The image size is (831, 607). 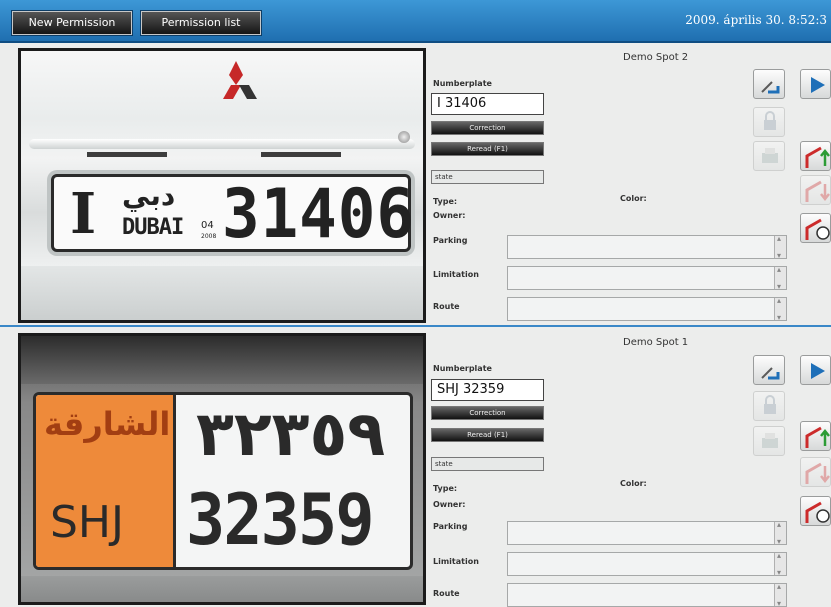 I want to click on new-permission-button: New Permission, so click(x=72, y=23).